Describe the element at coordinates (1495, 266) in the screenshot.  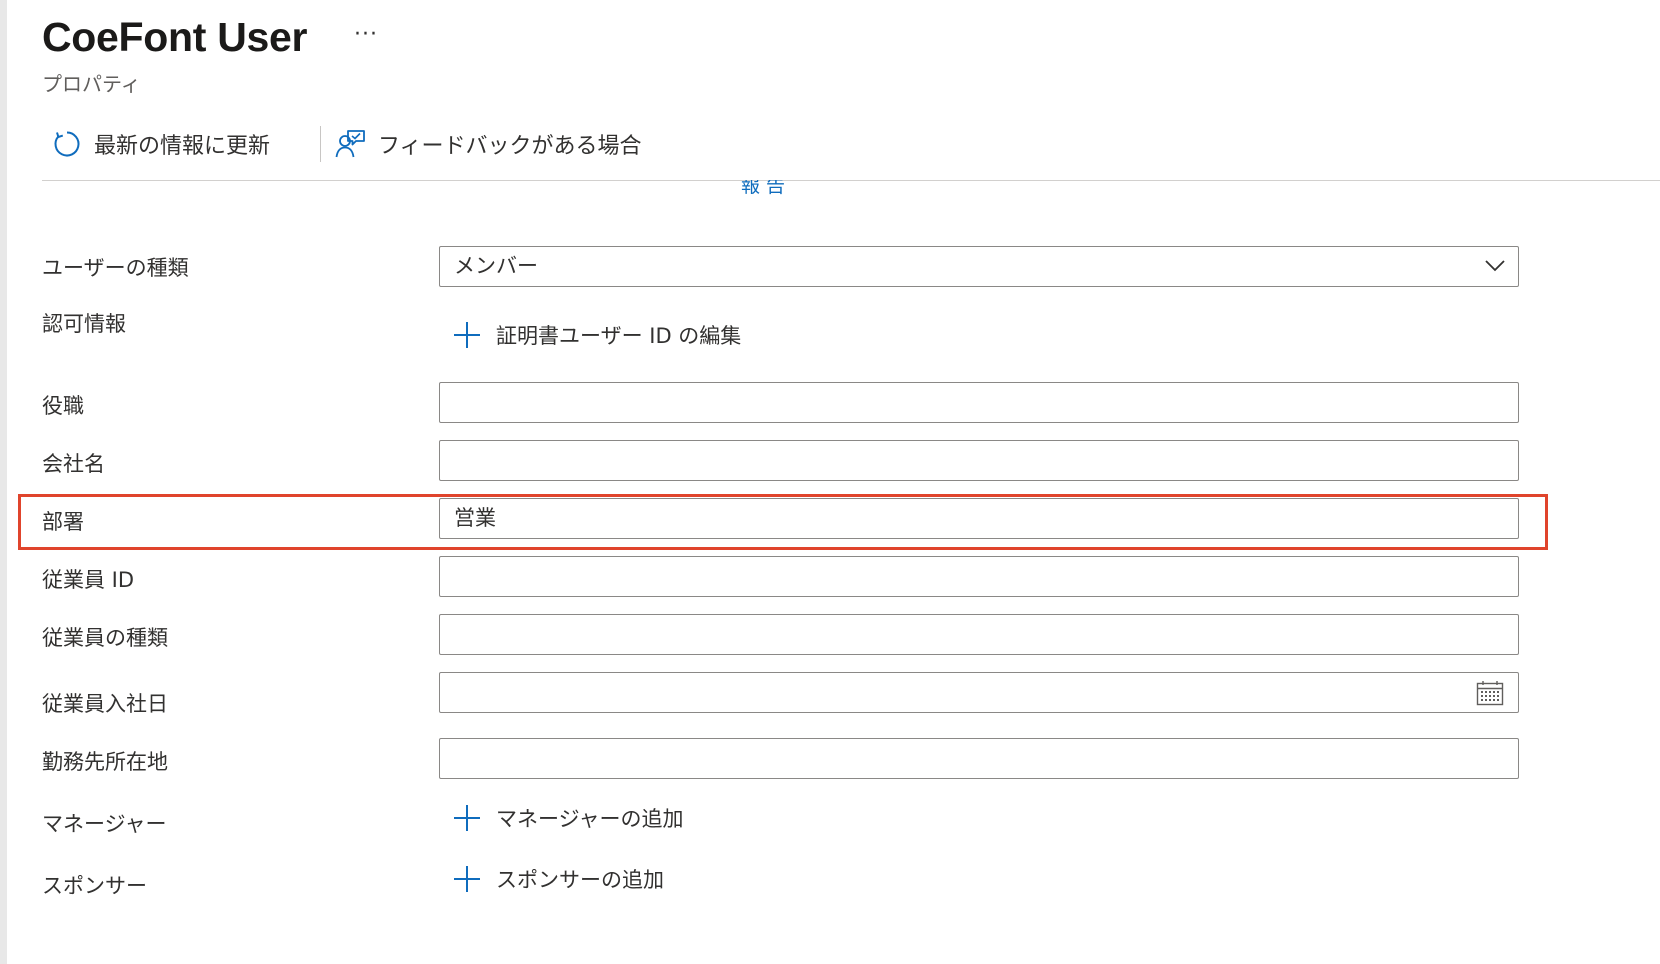
I see `chevron-down-icon` at that location.